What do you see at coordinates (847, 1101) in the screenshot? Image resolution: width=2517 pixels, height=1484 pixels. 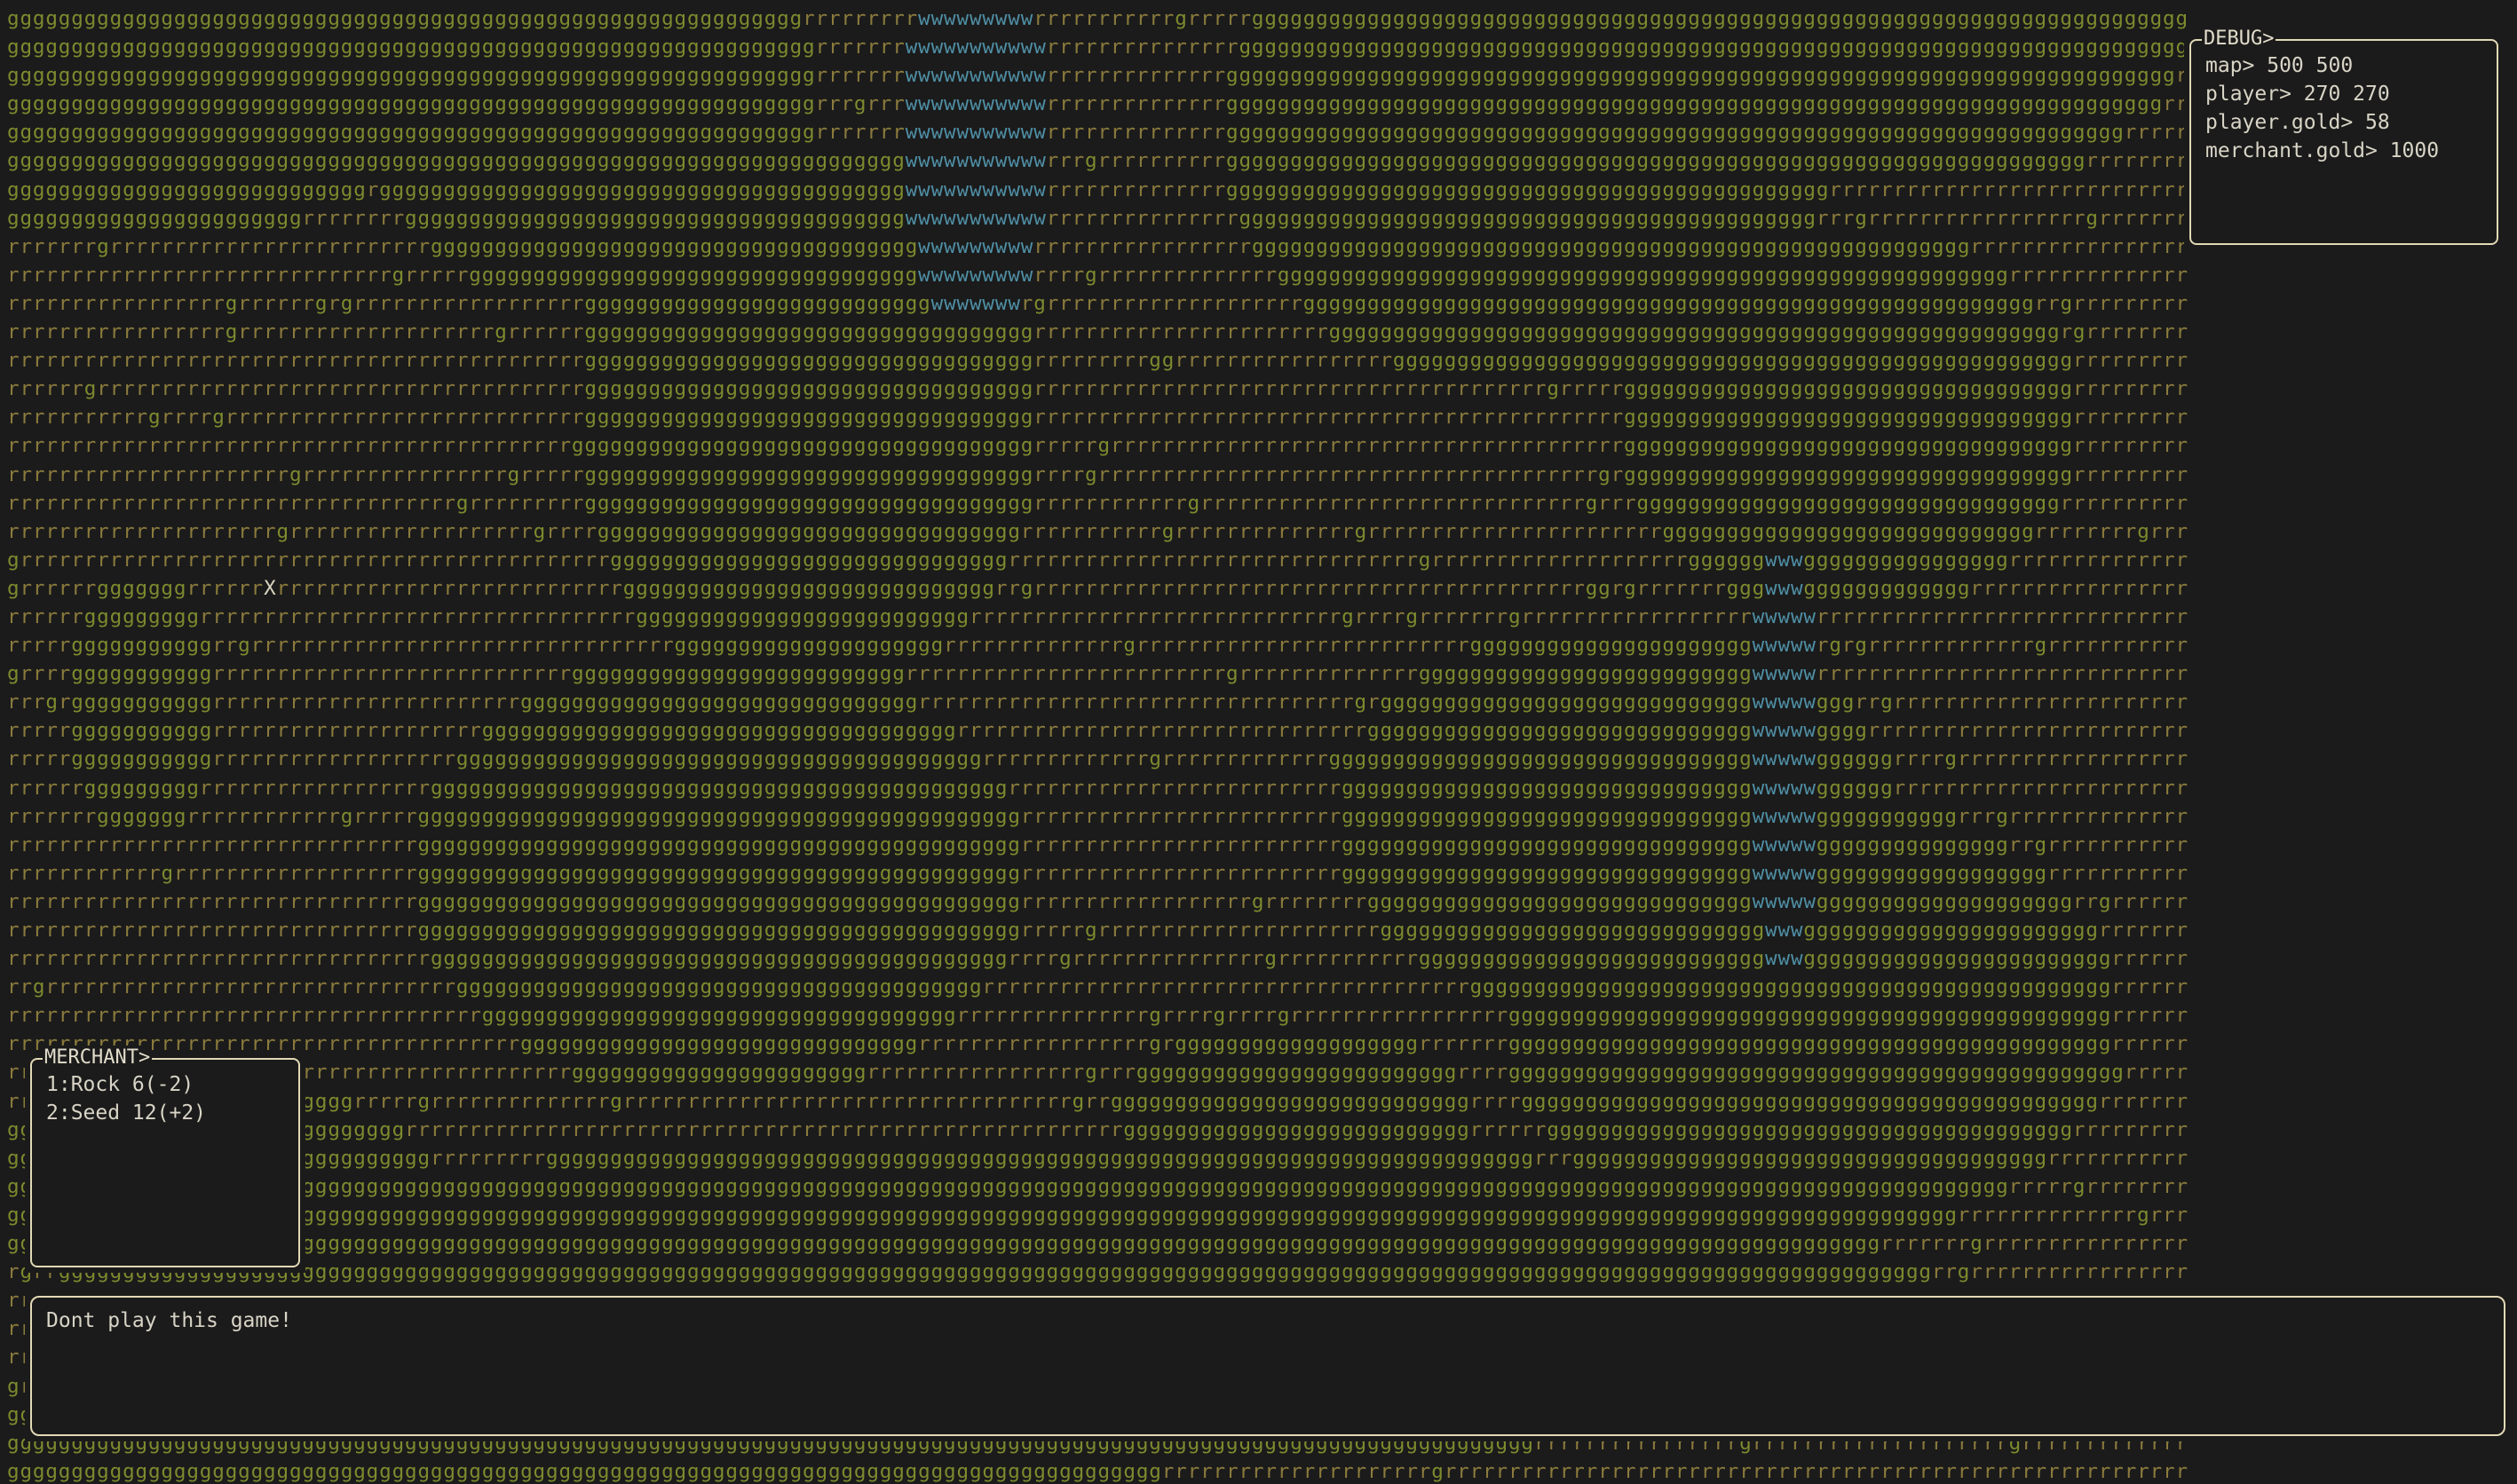 I see `terrain-r: rrrrrrrrrrrrrrrrrrrrrrrrrrrrrrrrrrr` at bounding box center [847, 1101].